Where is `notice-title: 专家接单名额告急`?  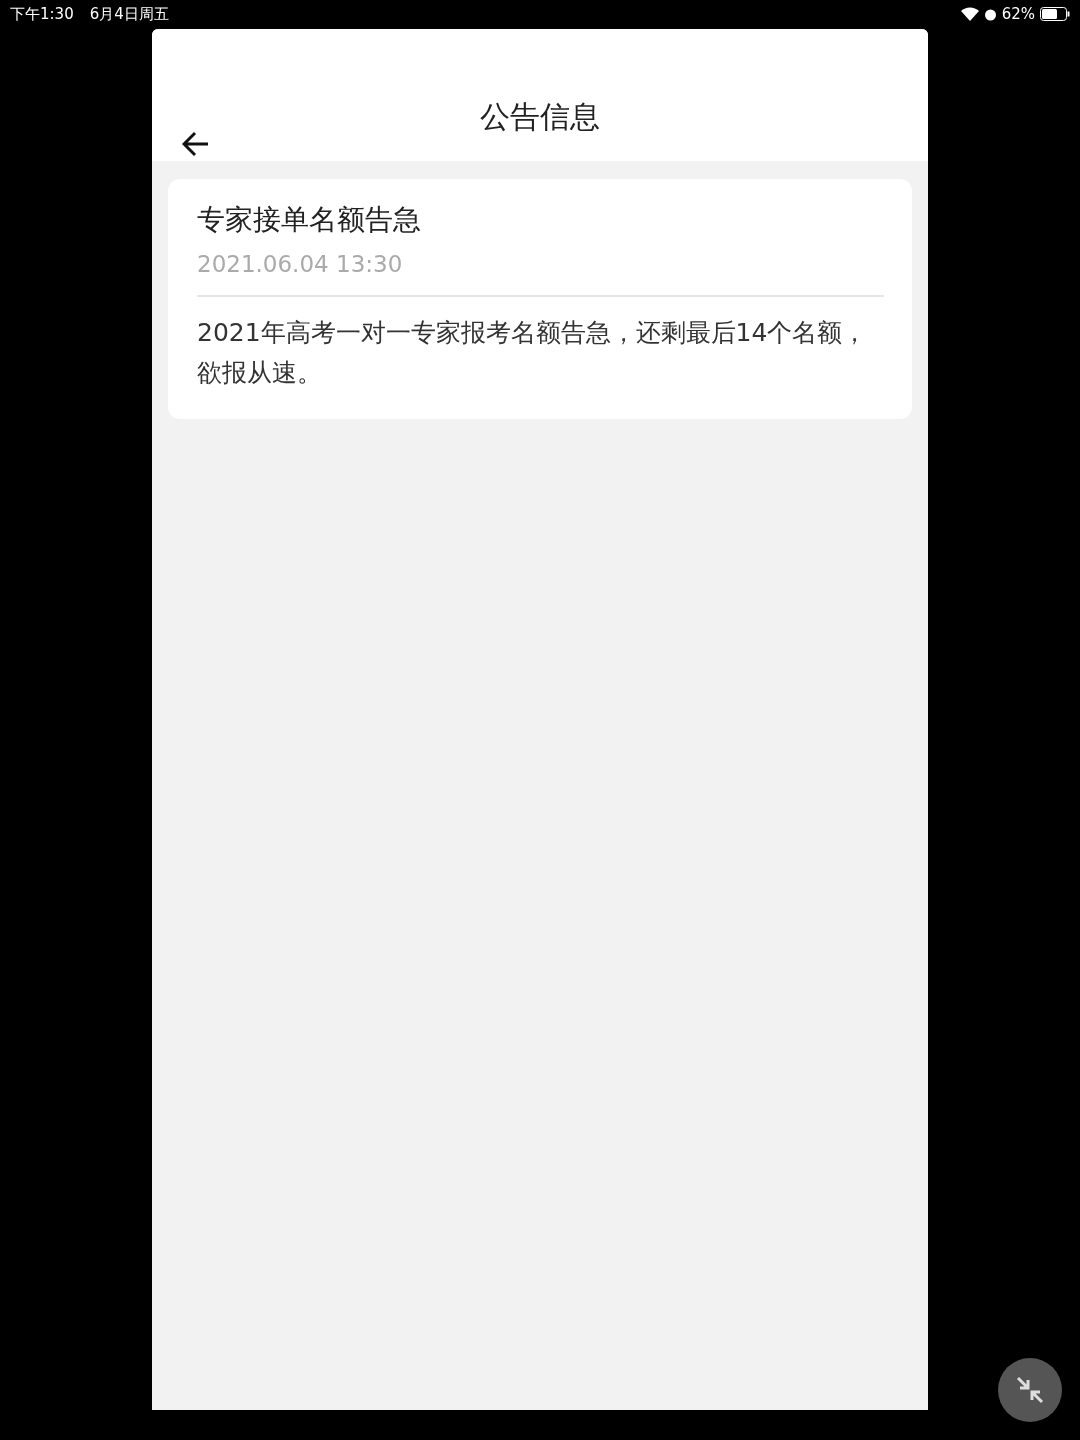
notice-title: 专家接单名额告急 is located at coordinates (309, 220).